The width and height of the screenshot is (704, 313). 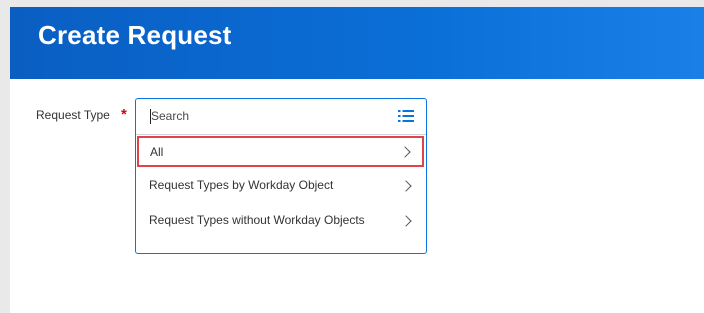 I want to click on request-type-label: Request Type, so click(x=73, y=115).